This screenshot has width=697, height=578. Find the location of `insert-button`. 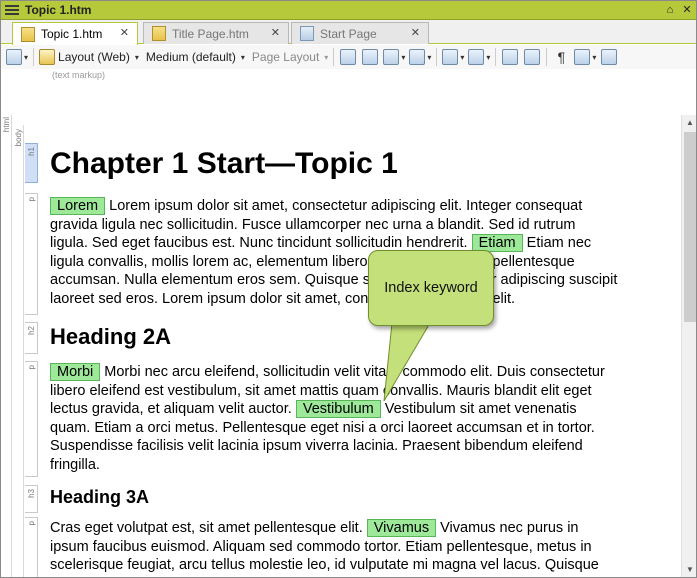

insert-button is located at coordinates (348, 57).